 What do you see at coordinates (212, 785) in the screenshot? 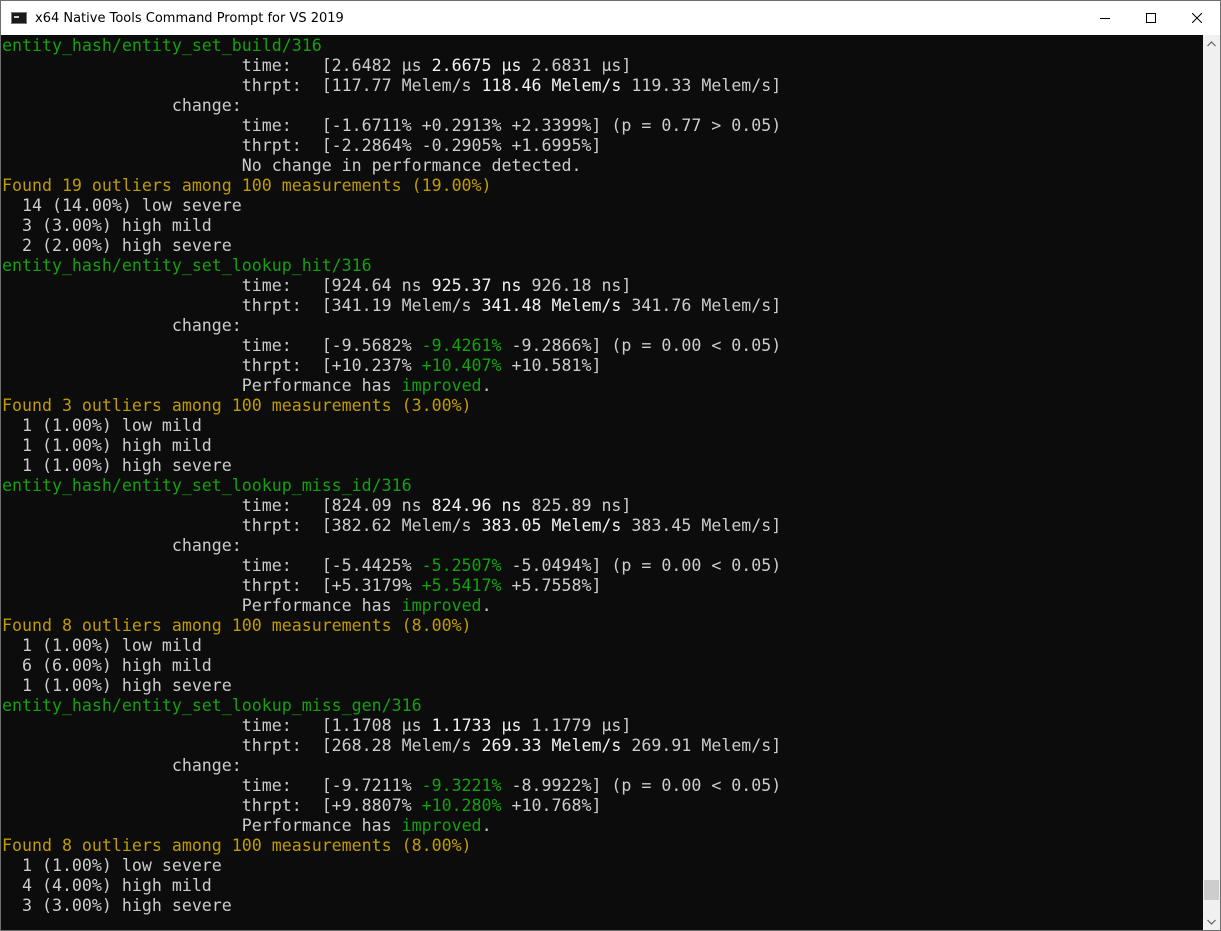
I see `console-text-segment: time: [-9.7211%` at bounding box center [212, 785].